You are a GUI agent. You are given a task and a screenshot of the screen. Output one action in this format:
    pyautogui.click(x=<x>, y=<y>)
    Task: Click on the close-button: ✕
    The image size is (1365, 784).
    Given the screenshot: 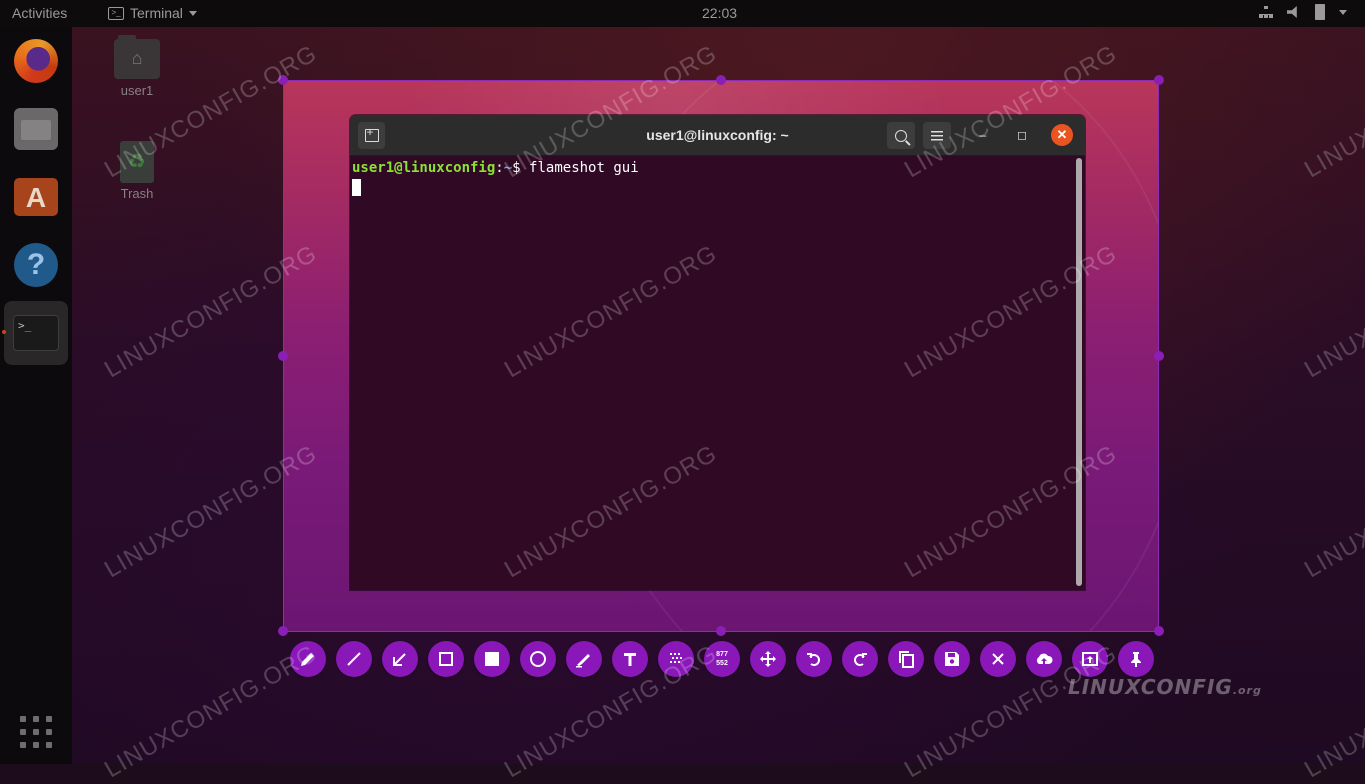 What is the action you would take?
    pyautogui.click(x=1062, y=135)
    